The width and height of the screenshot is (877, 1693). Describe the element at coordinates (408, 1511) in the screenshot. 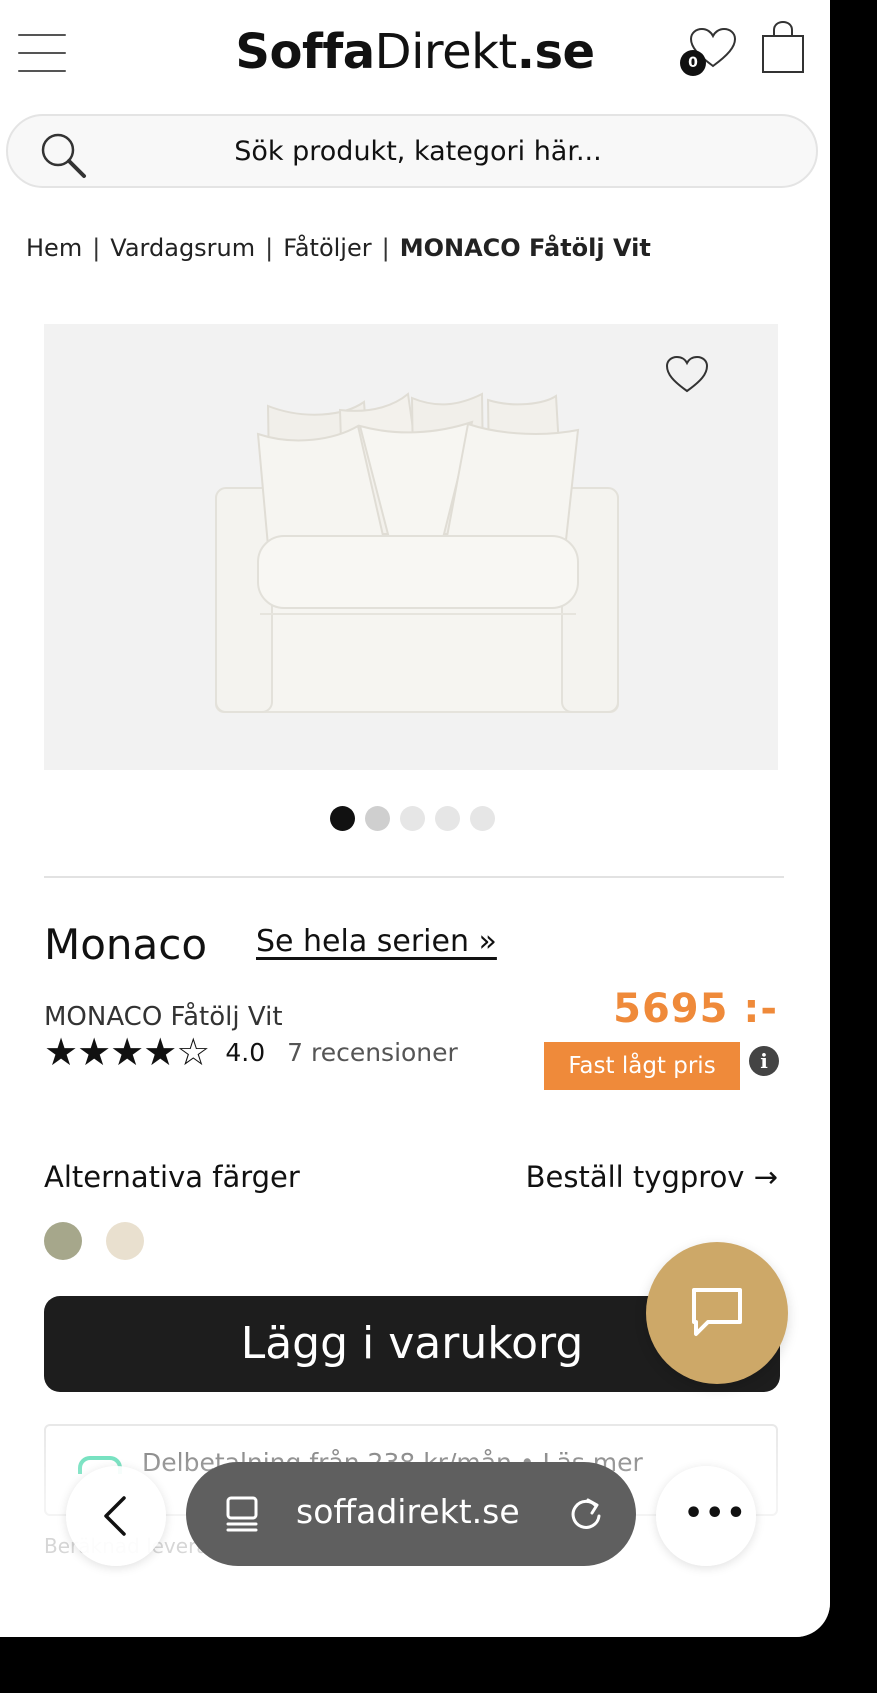

I see `browser-url: soffadirekt.se` at that location.